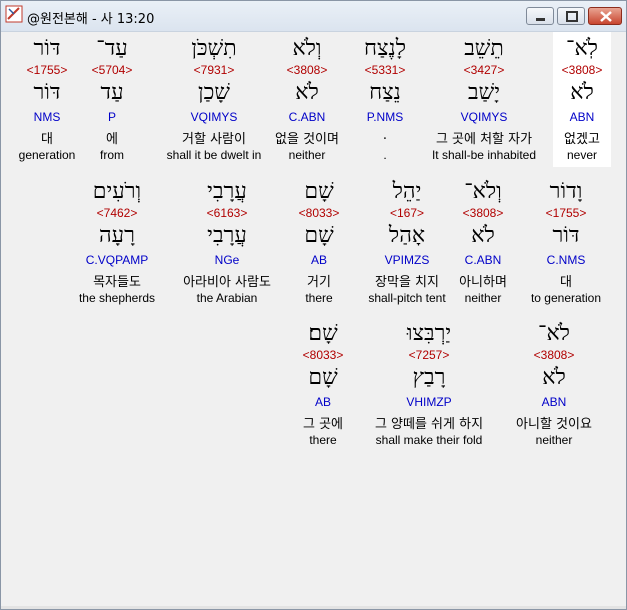 This screenshot has width=627, height=610. Describe the element at coordinates (47, 155) in the screenshot. I see `english-gloss: generation` at that location.